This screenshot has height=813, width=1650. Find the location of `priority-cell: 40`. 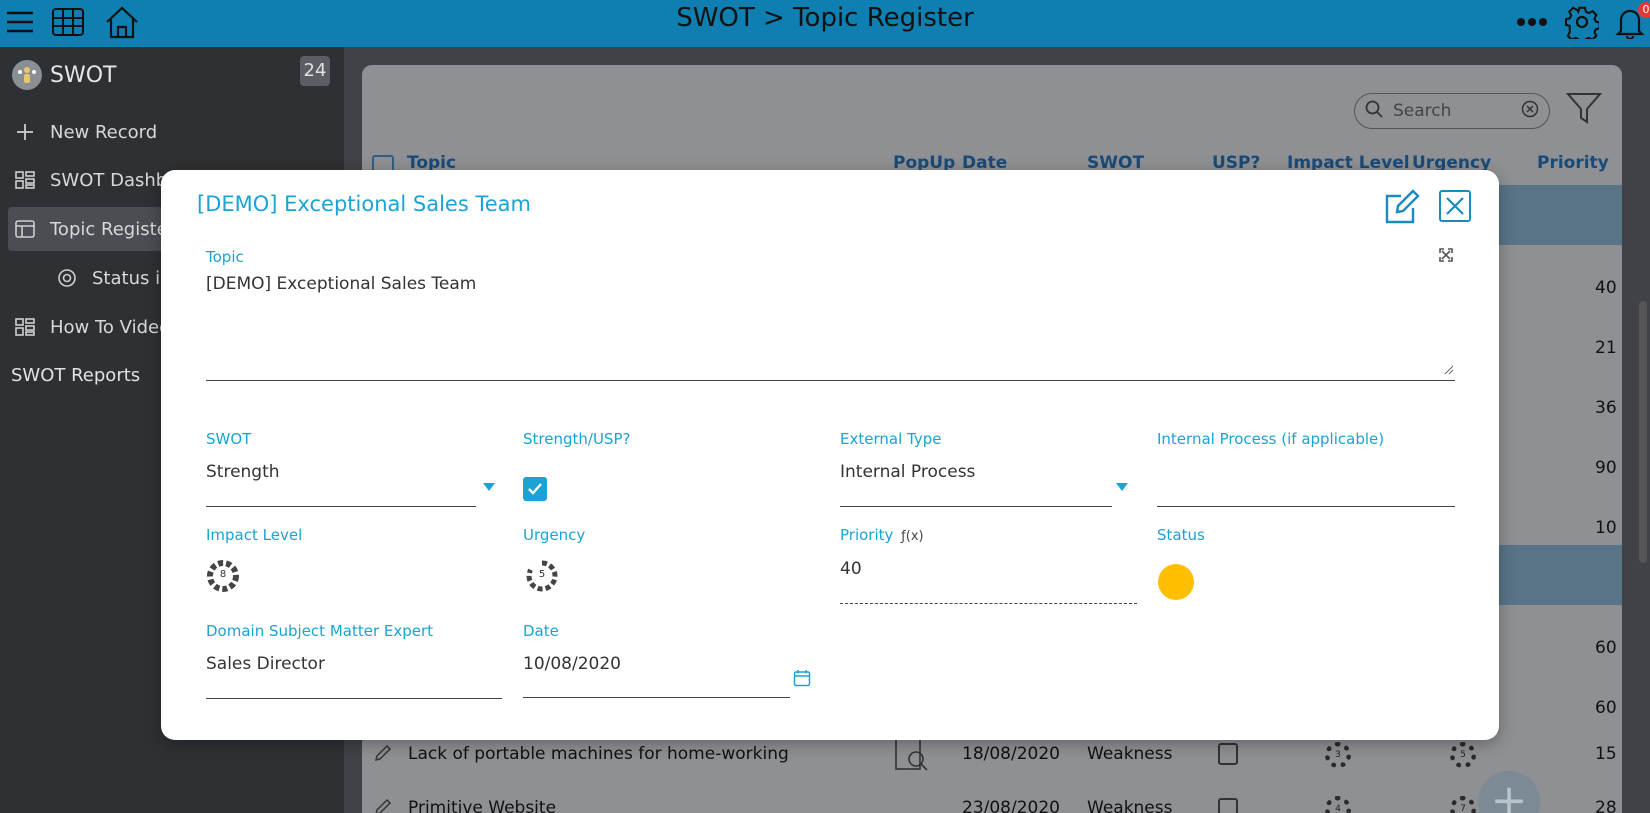

priority-cell: 40 is located at coordinates (1606, 288).